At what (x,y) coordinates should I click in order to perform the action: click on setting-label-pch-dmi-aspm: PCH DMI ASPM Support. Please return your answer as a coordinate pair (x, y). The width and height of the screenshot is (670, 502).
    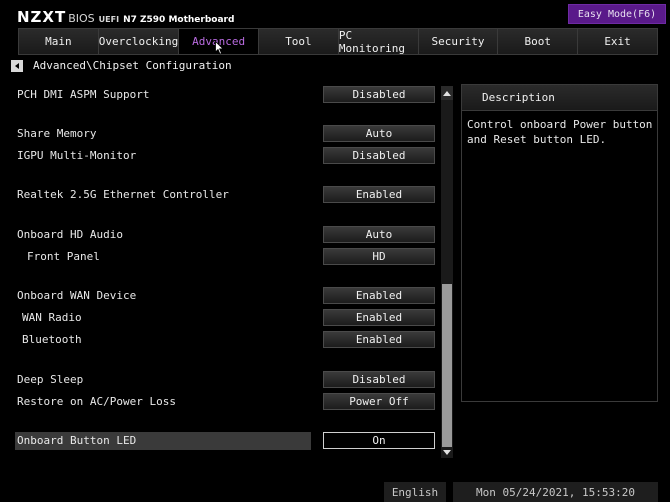
    Looking at the image, I should click on (83, 94).